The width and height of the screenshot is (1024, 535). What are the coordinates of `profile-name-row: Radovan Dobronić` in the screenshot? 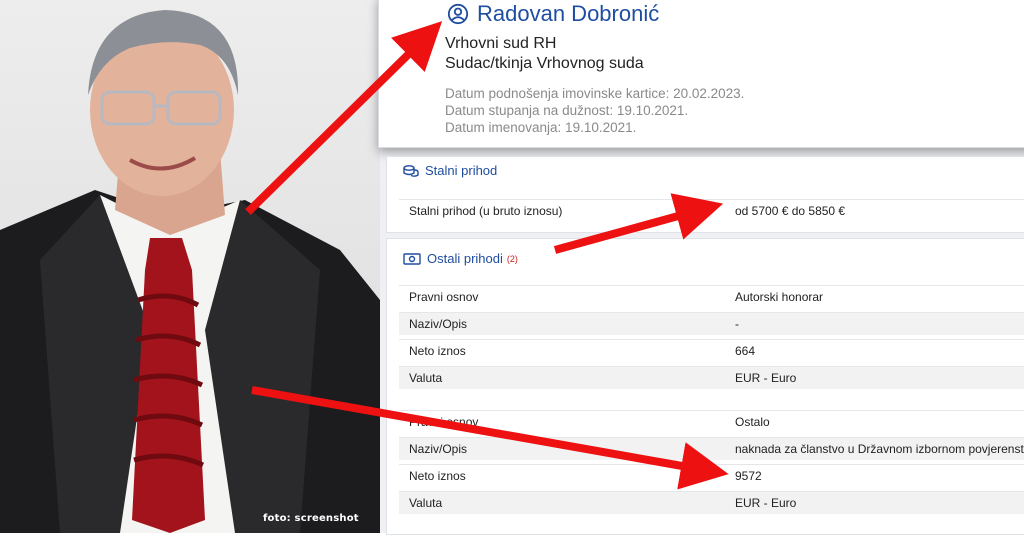 It's located at (553, 14).